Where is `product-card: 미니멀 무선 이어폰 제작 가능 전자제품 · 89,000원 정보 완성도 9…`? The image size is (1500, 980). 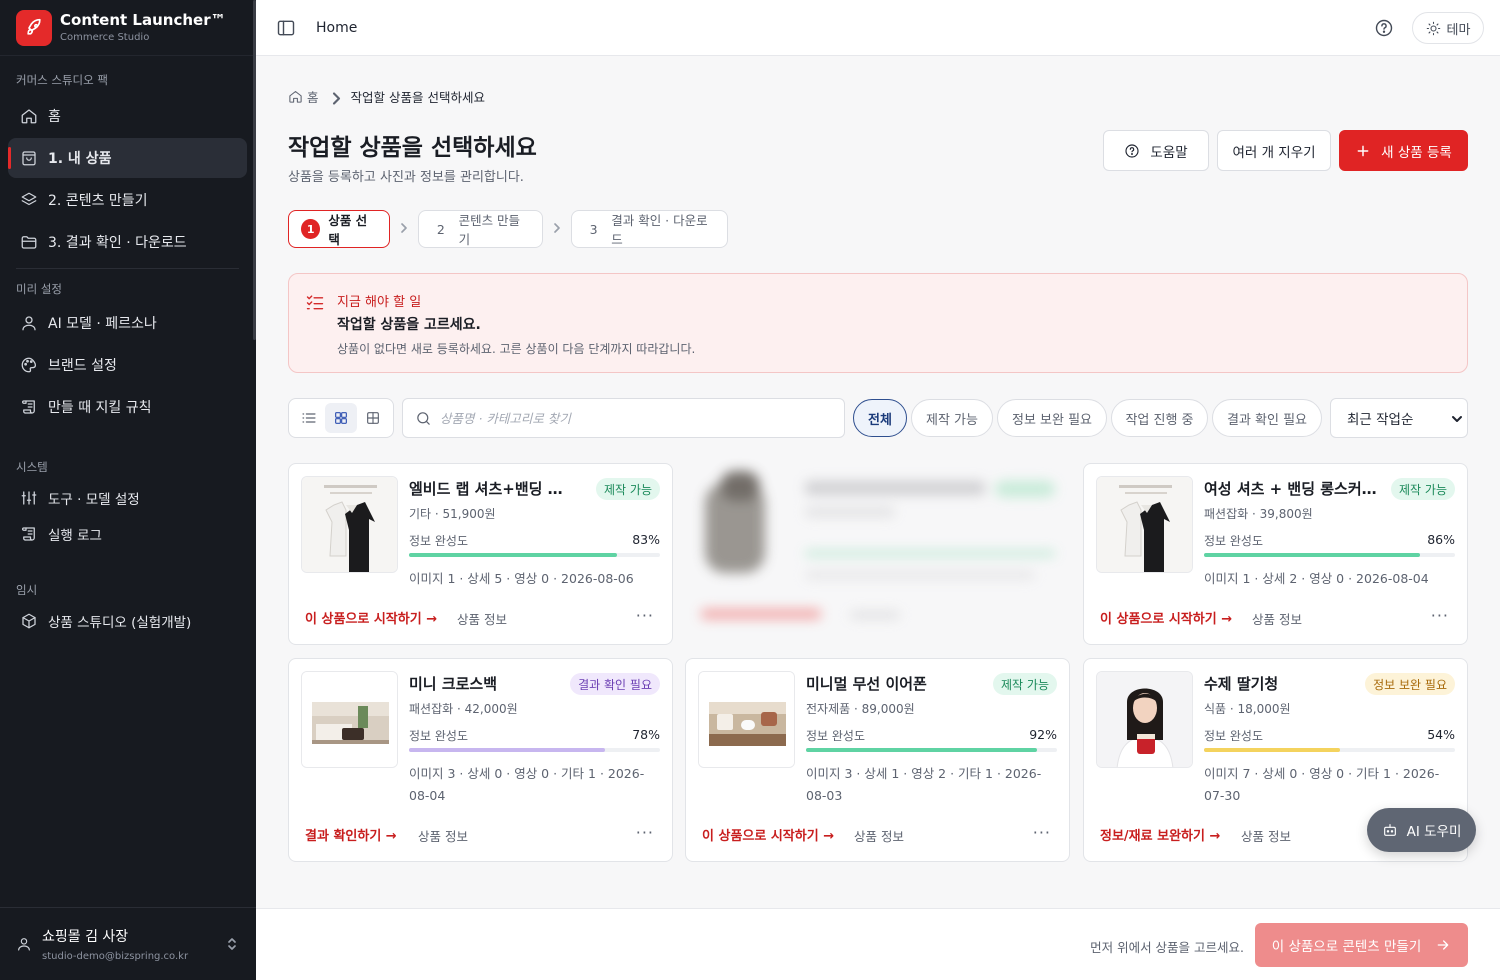 product-card: 미니멀 무선 이어폰 제작 가능 전자제품 · 89,000원 정보 완성도 9… is located at coordinates (877, 760).